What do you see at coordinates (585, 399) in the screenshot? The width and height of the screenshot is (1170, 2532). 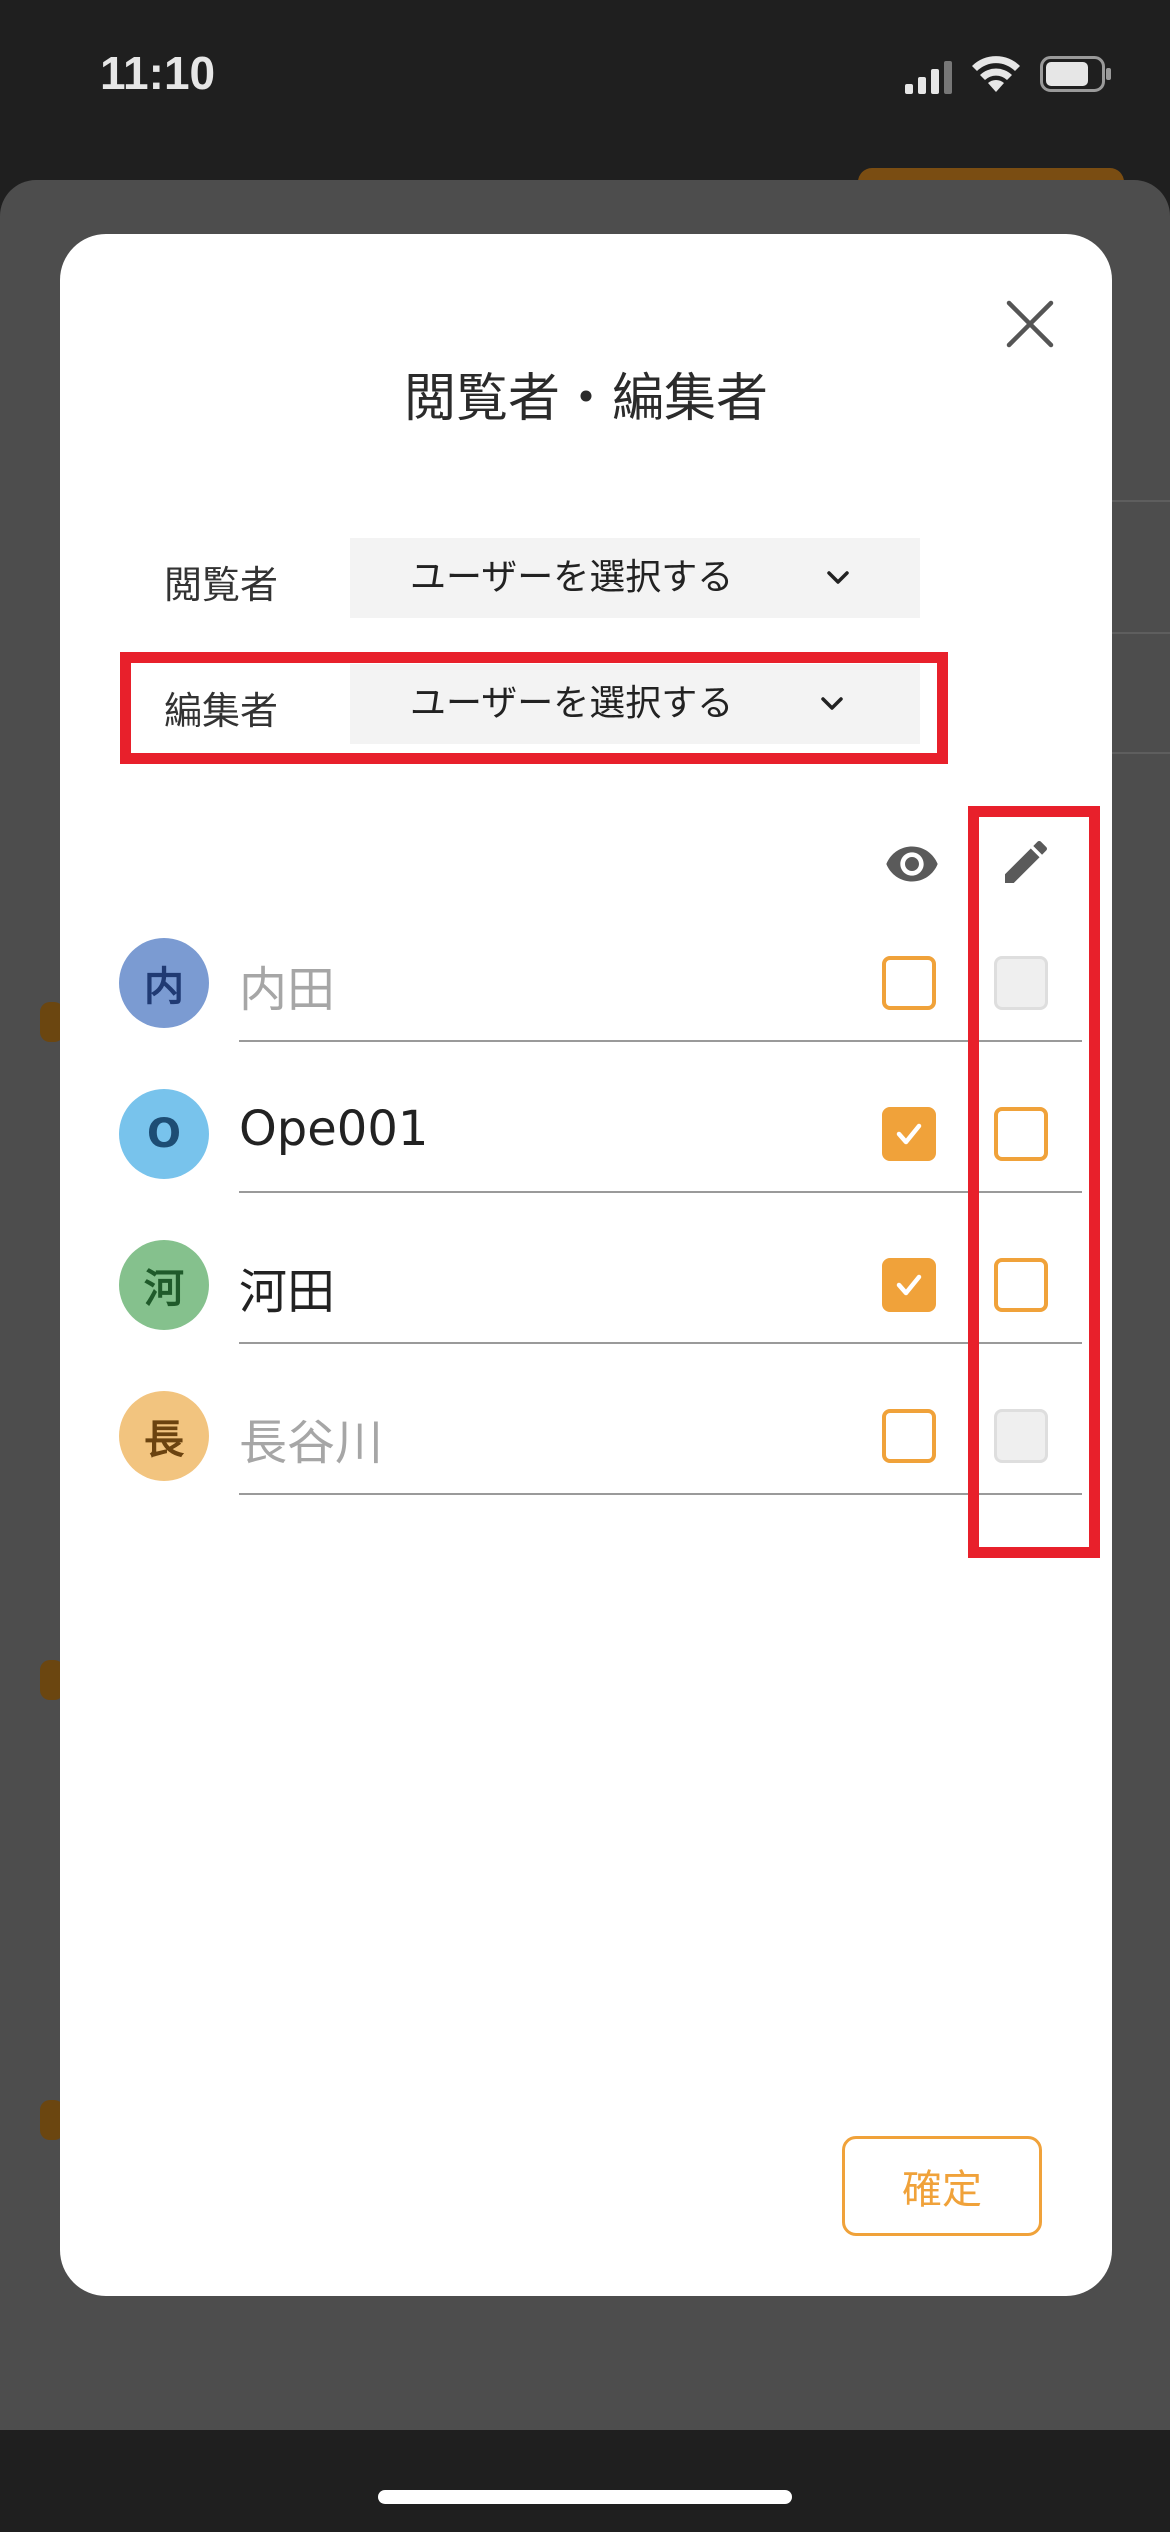 I see `dialog-title: 閲覧者・編集者` at bounding box center [585, 399].